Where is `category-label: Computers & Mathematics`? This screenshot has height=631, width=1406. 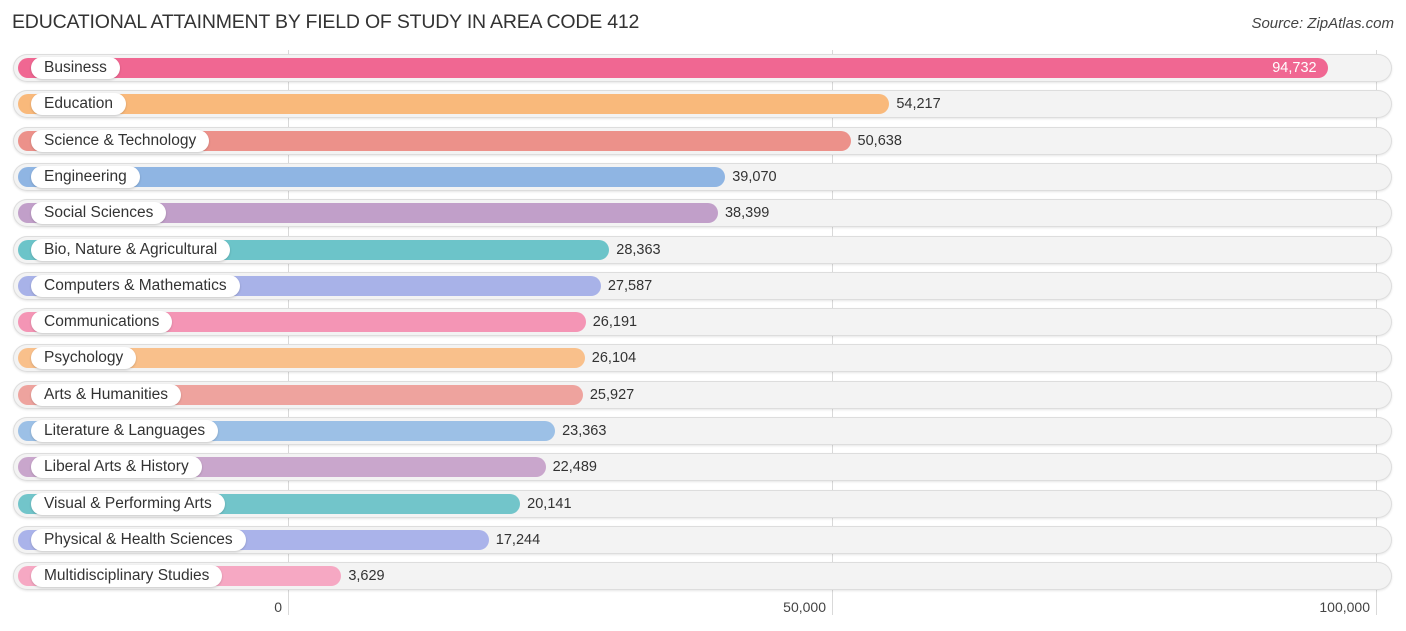 category-label: Computers & Mathematics is located at coordinates (135, 286).